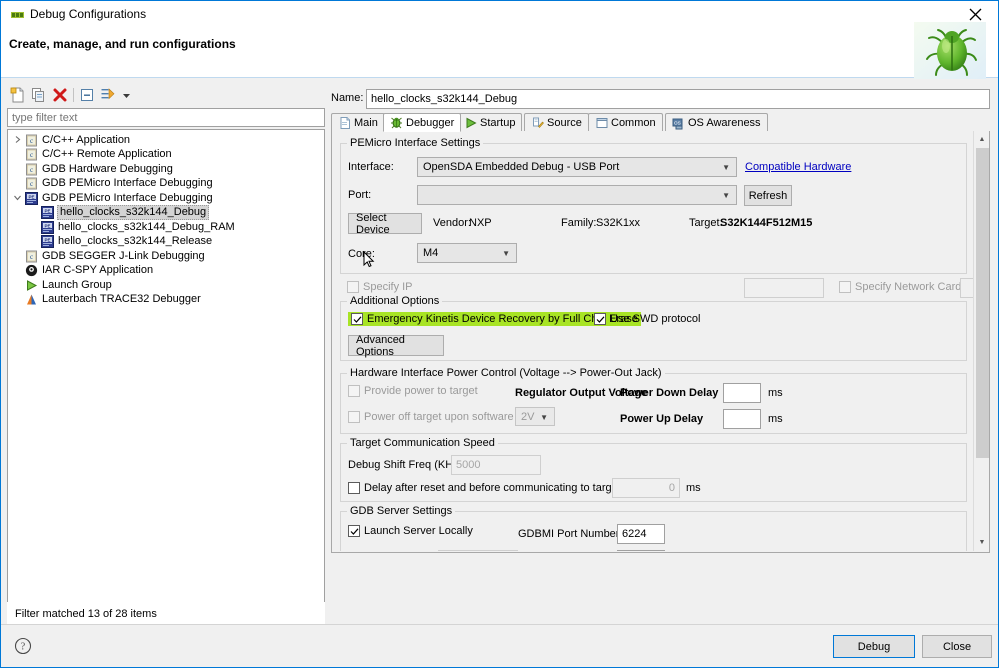 This screenshot has height=668, width=999. Describe the element at coordinates (544, 417) in the screenshot. I see `chevron-down-icon: ▼` at that location.